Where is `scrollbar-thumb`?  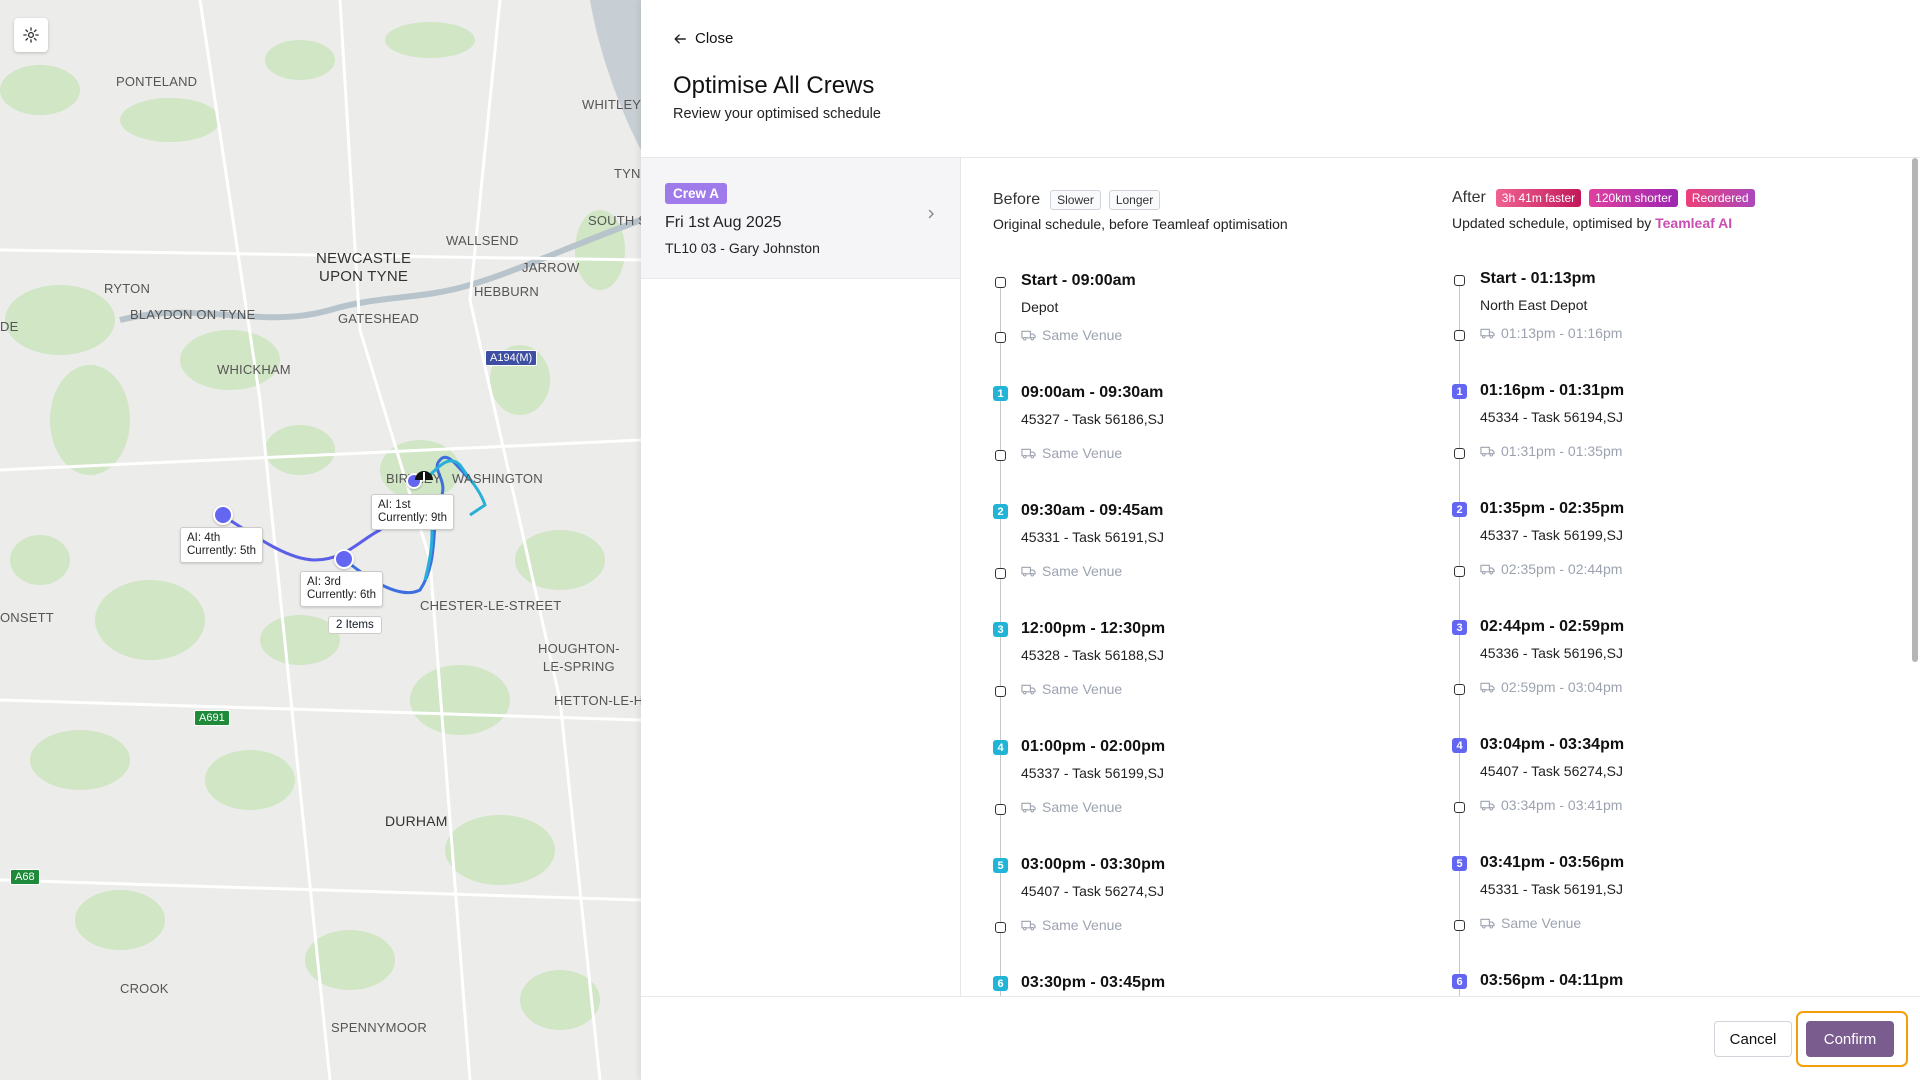 scrollbar-thumb is located at coordinates (1915, 410).